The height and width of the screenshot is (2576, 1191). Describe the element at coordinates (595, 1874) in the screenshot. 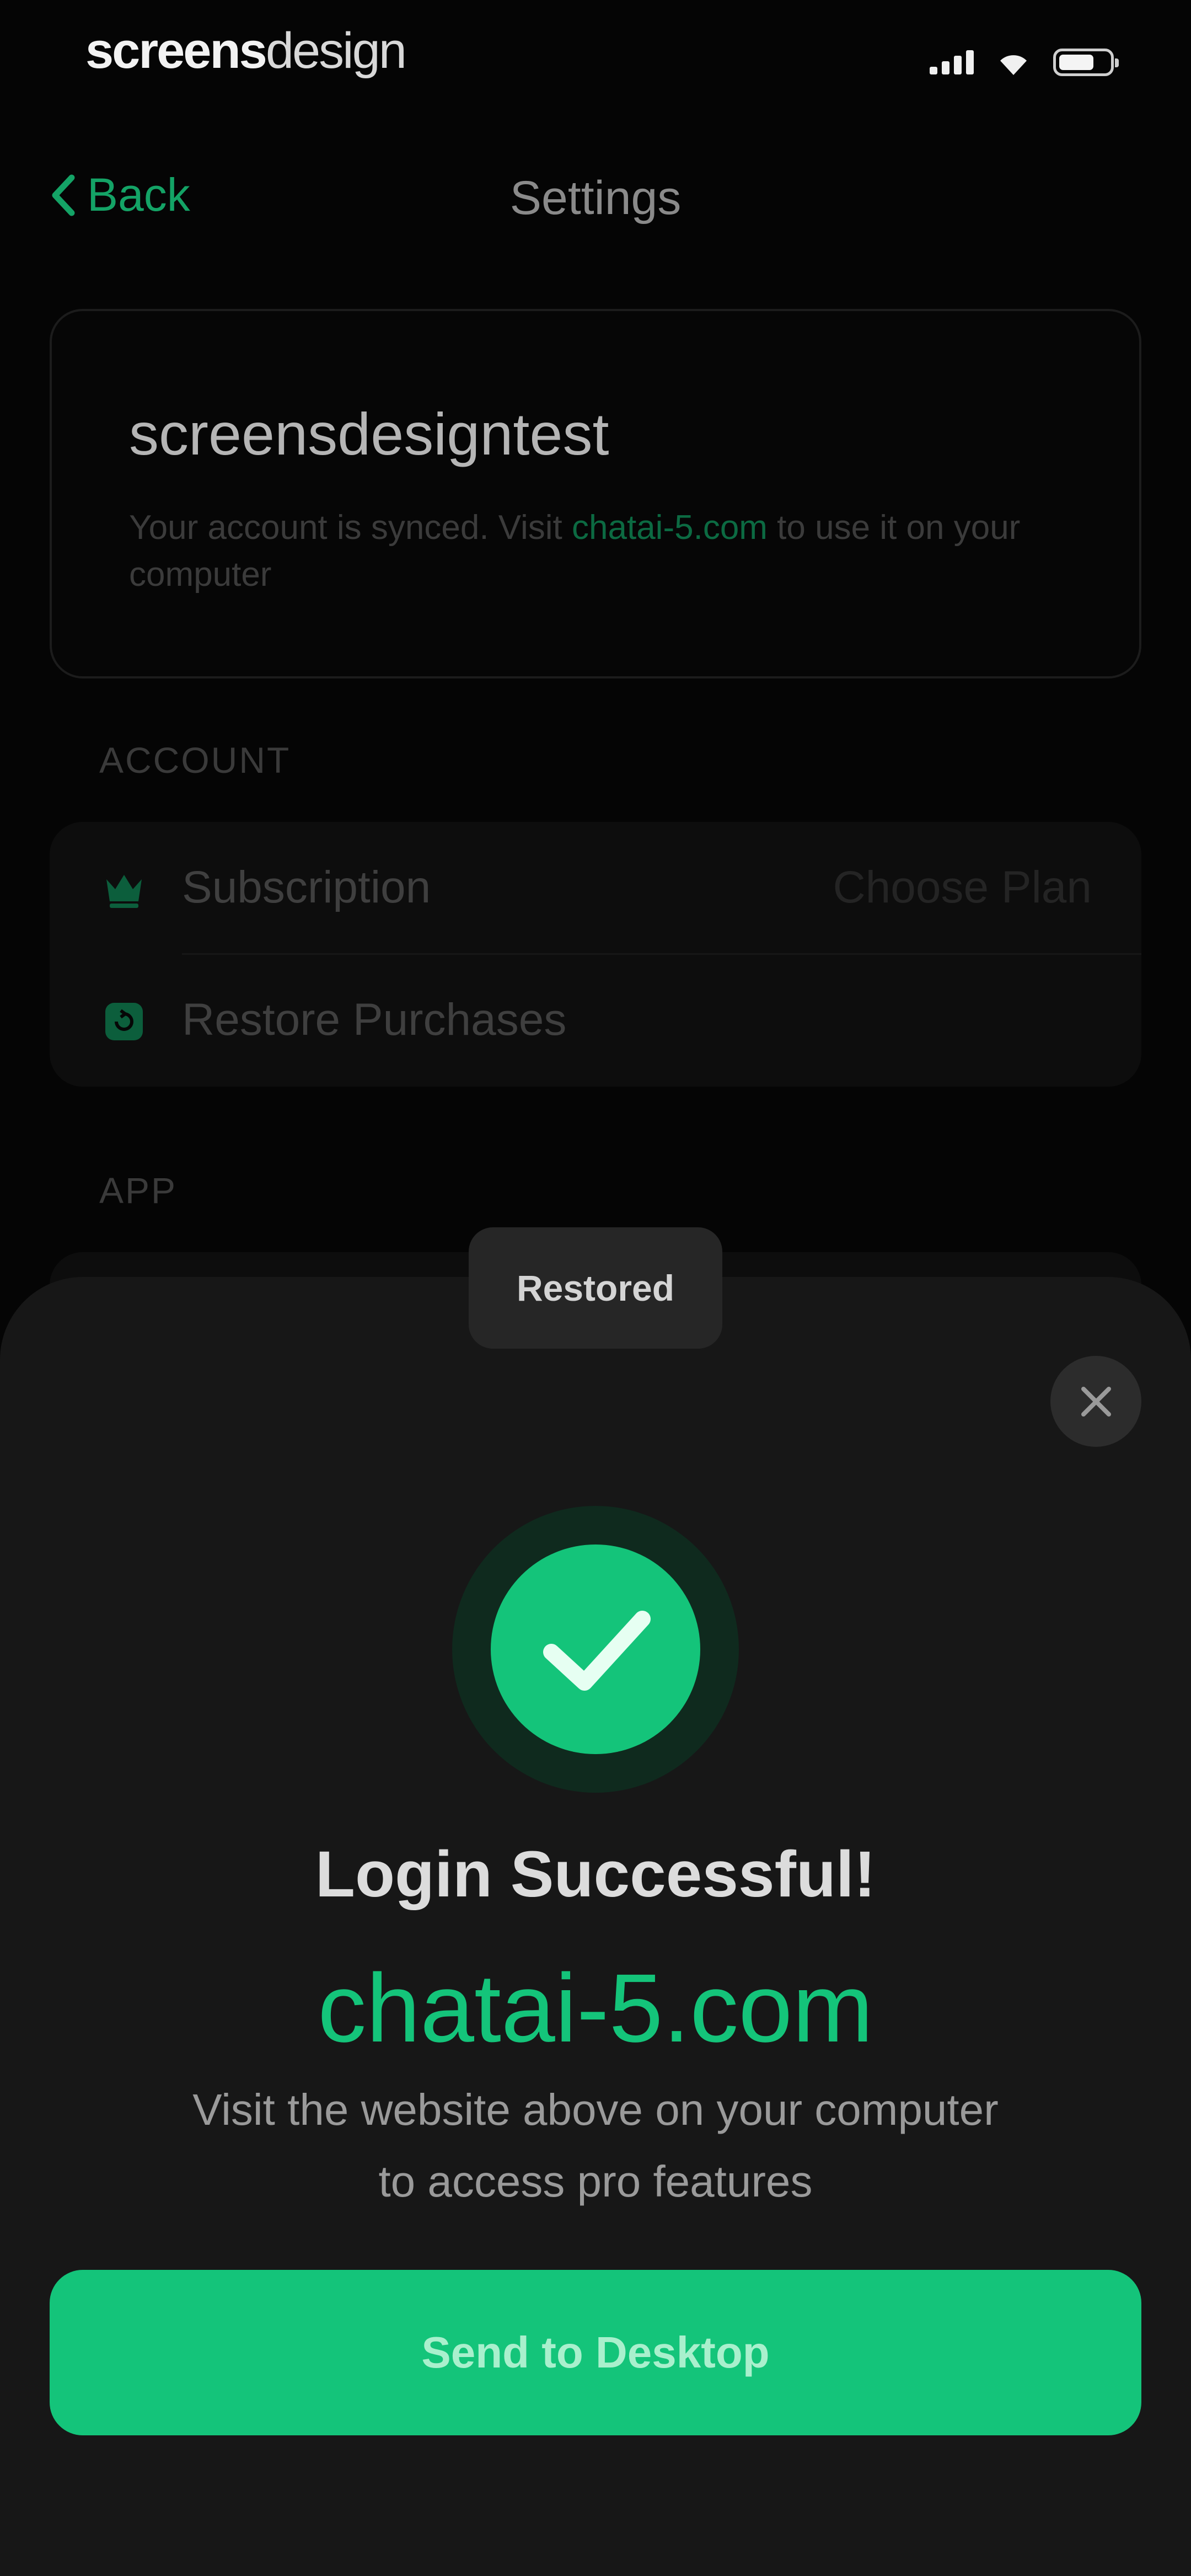

I see `sheet-title: Login Successful!` at that location.